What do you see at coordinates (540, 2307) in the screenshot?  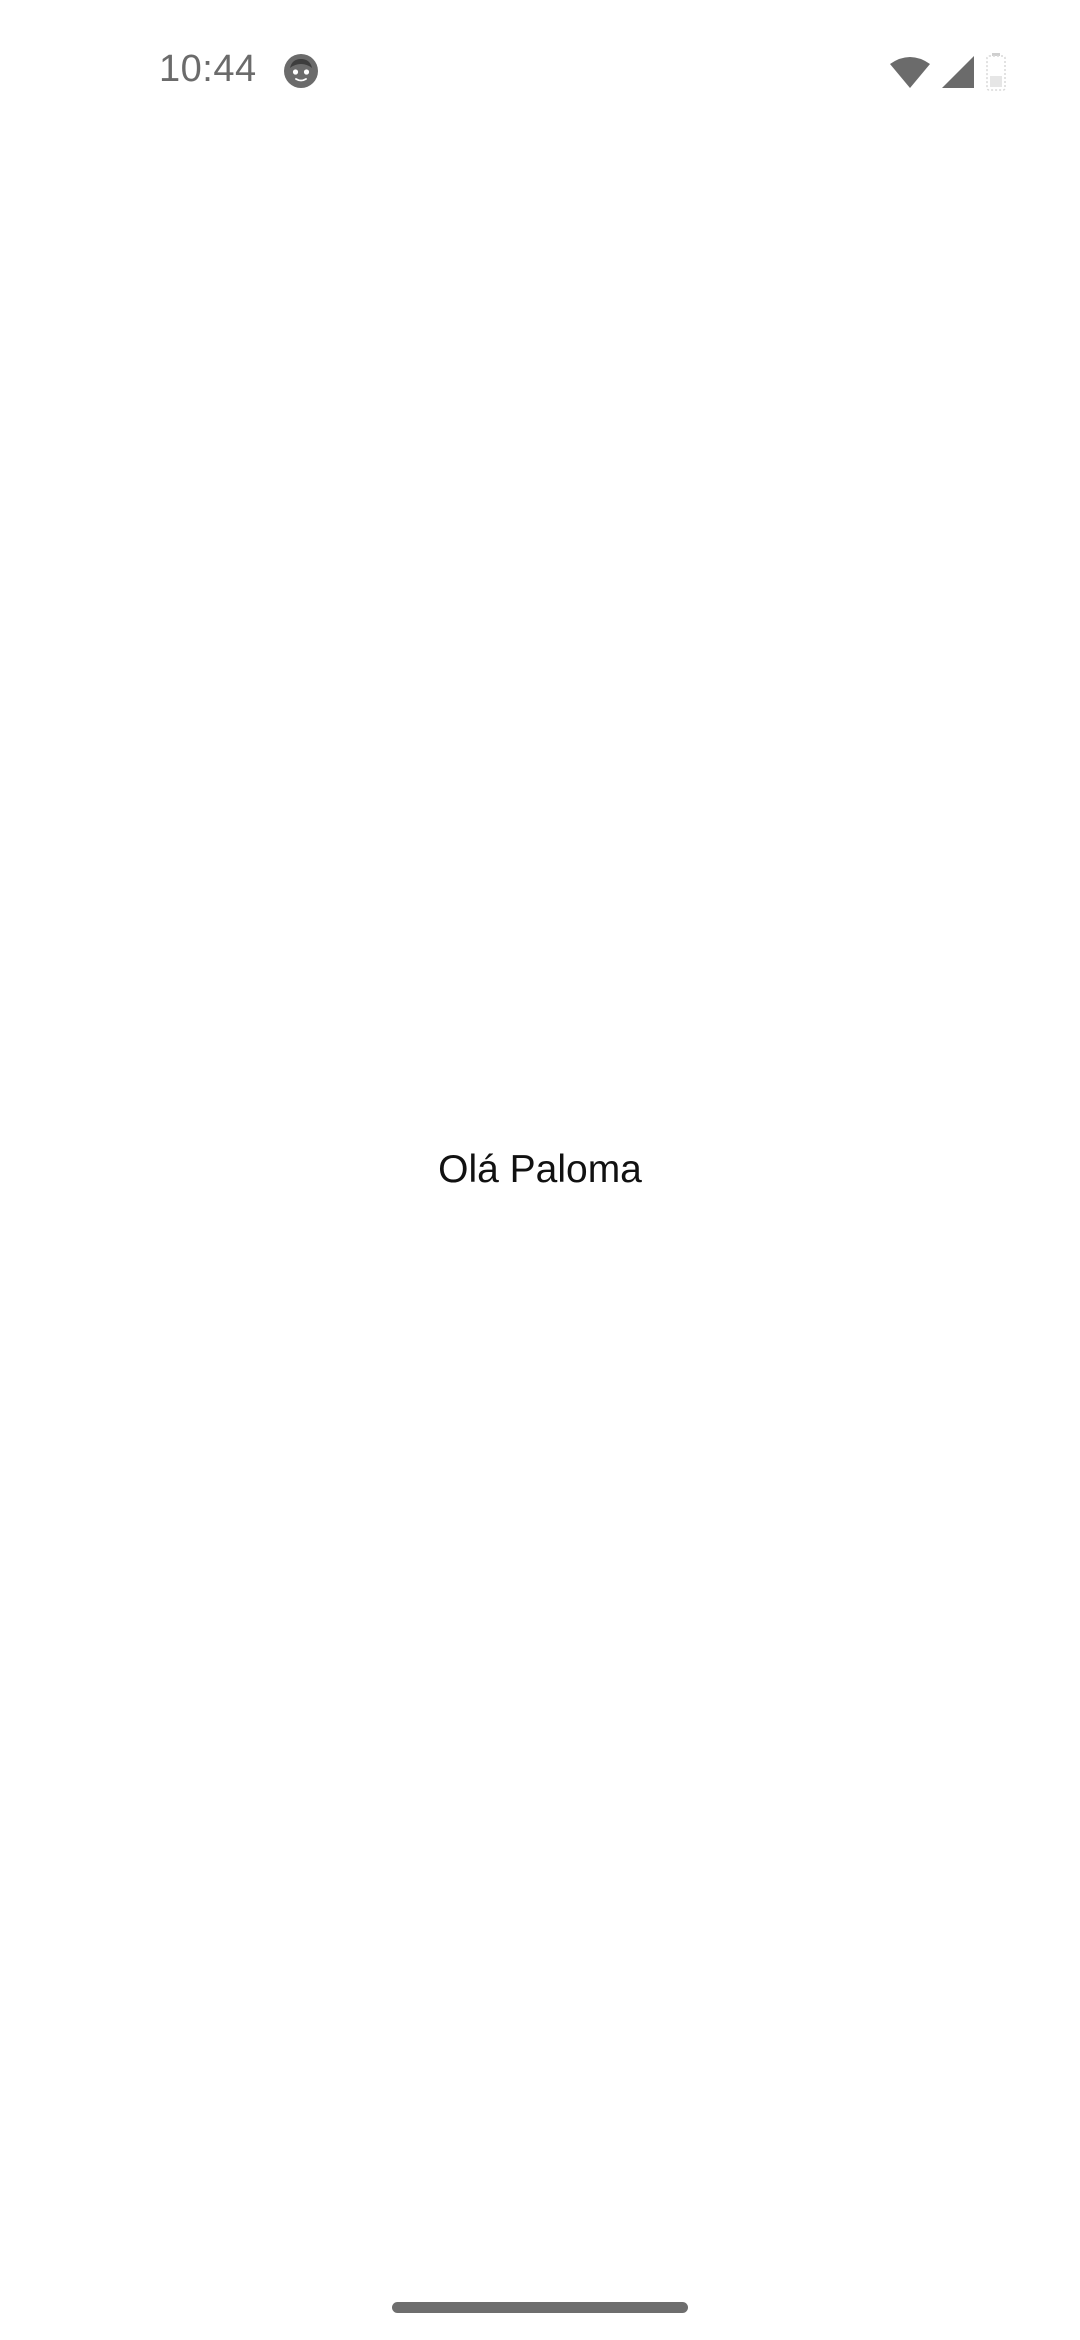 I see `home-indicator` at bounding box center [540, 2307].